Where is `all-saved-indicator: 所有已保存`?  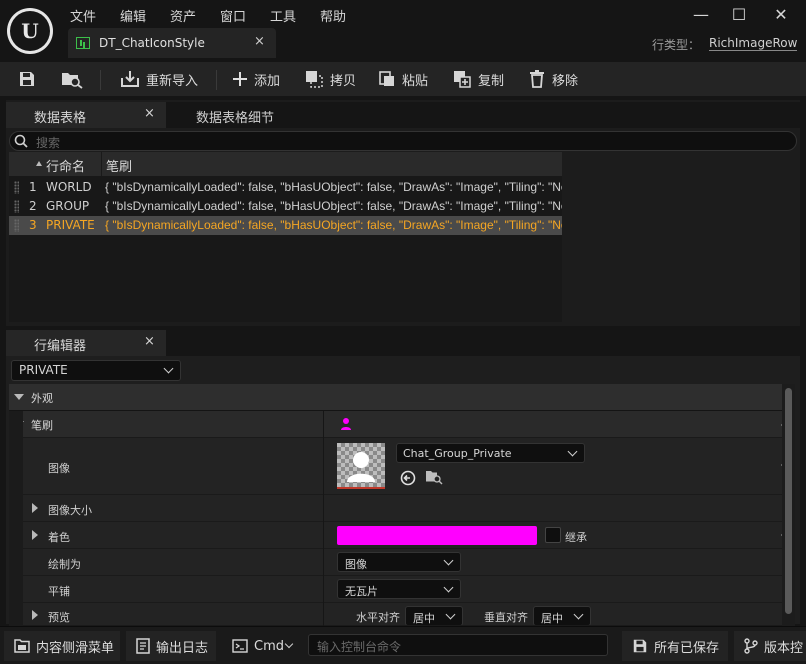
all-saved-indicator: 所有已保存 is located at coordinates (675, 646).